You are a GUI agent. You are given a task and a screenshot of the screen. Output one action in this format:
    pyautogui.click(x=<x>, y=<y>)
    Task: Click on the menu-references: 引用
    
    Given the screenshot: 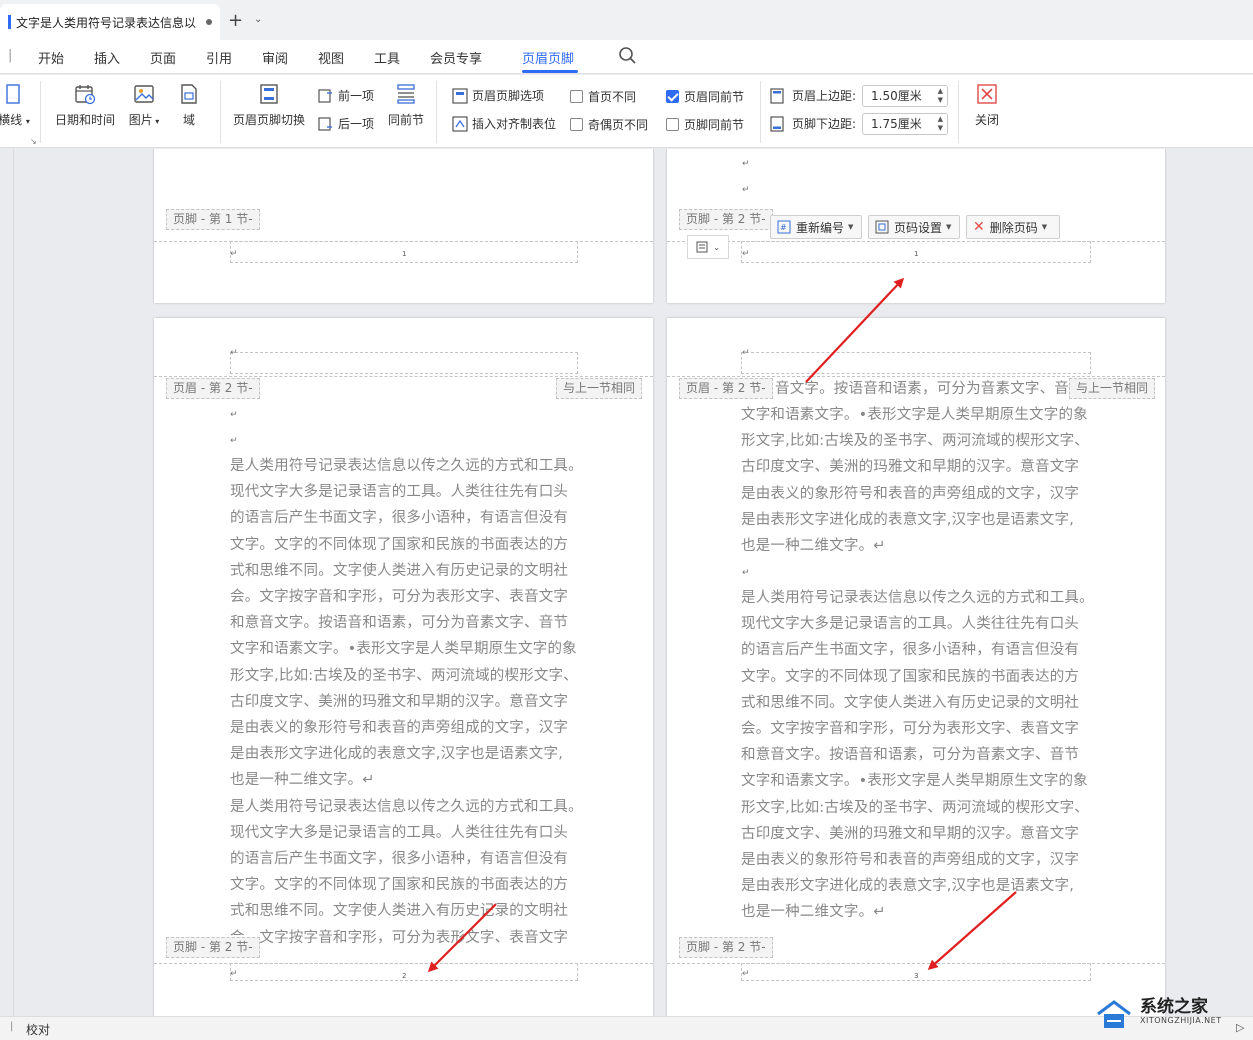 What is the action you would take?
    pyautogui.click(x=219, y=57)
    